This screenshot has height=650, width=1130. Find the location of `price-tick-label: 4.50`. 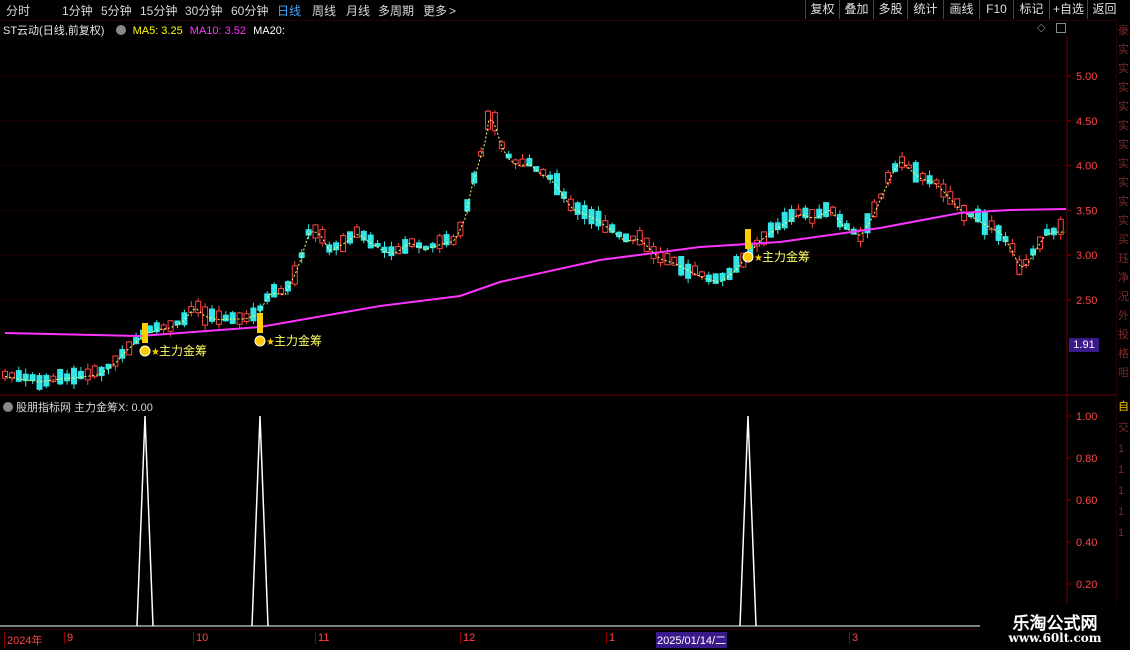

price-tick-label: 4.50 is located at coordinates (1086, 122).